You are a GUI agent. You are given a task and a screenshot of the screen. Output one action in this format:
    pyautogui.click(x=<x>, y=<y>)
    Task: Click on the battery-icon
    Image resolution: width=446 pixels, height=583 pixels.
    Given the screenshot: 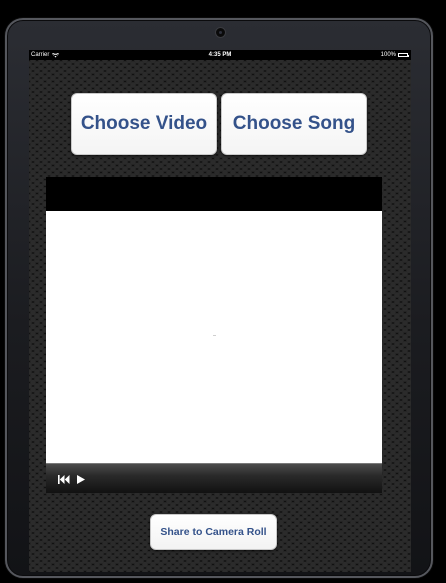 What is the action you would take?
    pyautogui.click(x=403, y=55)
    